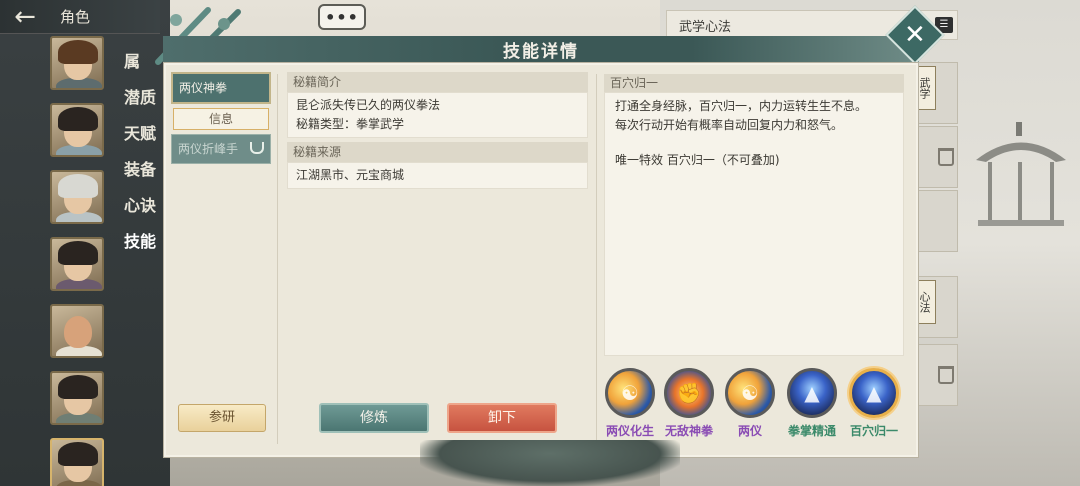 The image size is (1080, 486). Describe the element at coordinates (437, 115) in the screenshot. I see `intro-body: 昆仑派失传已久的两仪拳法 秘籍类型：拳掌武学` at that location.